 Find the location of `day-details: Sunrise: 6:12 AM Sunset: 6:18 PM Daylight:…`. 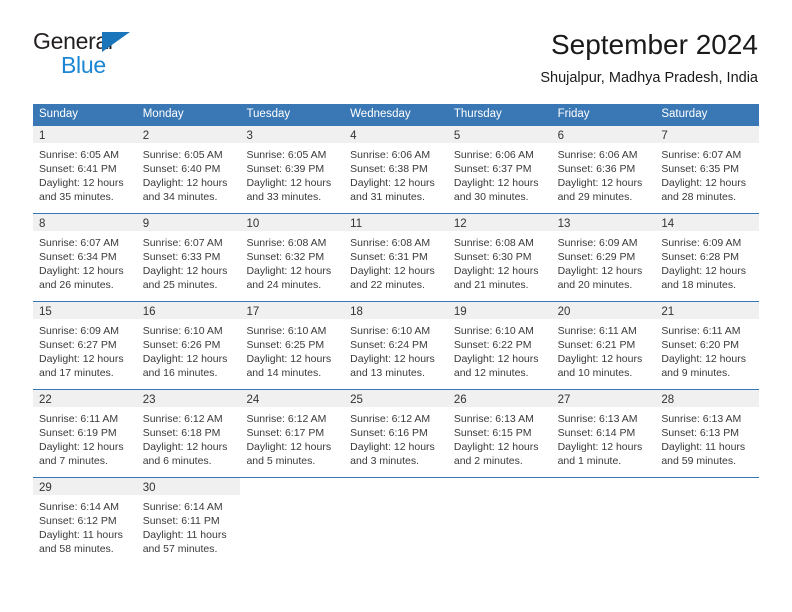

day-details: Sunrise: 6:12 AM Sunset: 6:18 PM Daylight:… is located at coordinates (189, 437).